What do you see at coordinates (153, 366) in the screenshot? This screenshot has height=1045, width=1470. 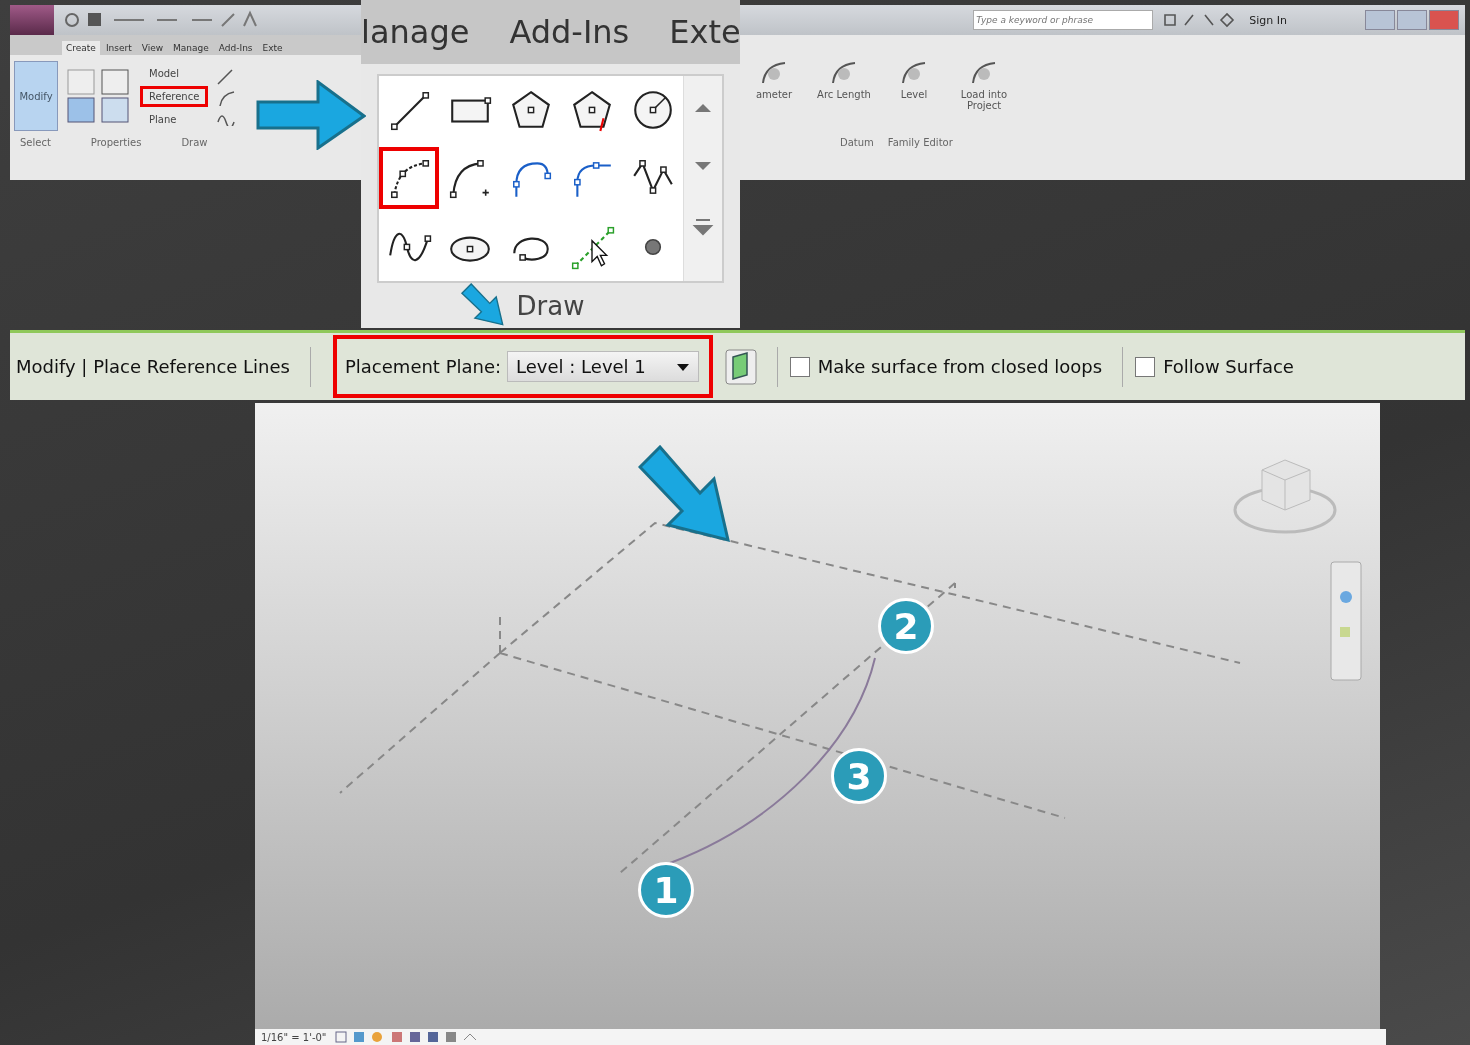 I see `context-title: Modify | Place Reference Lines` at bounding box center [153, 366].